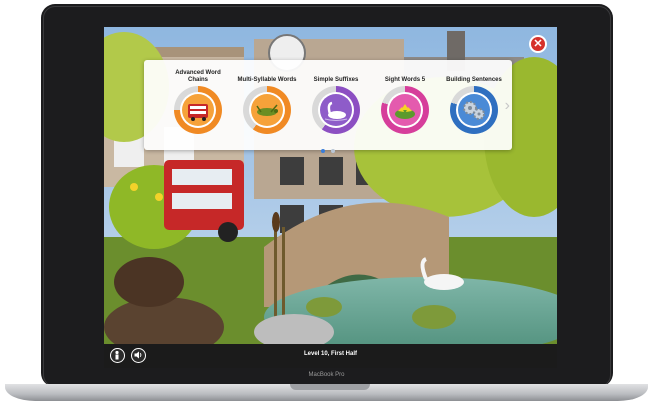 This screenshot has height=411, width=653. I want to click on laptop-base, so click(326, 392).